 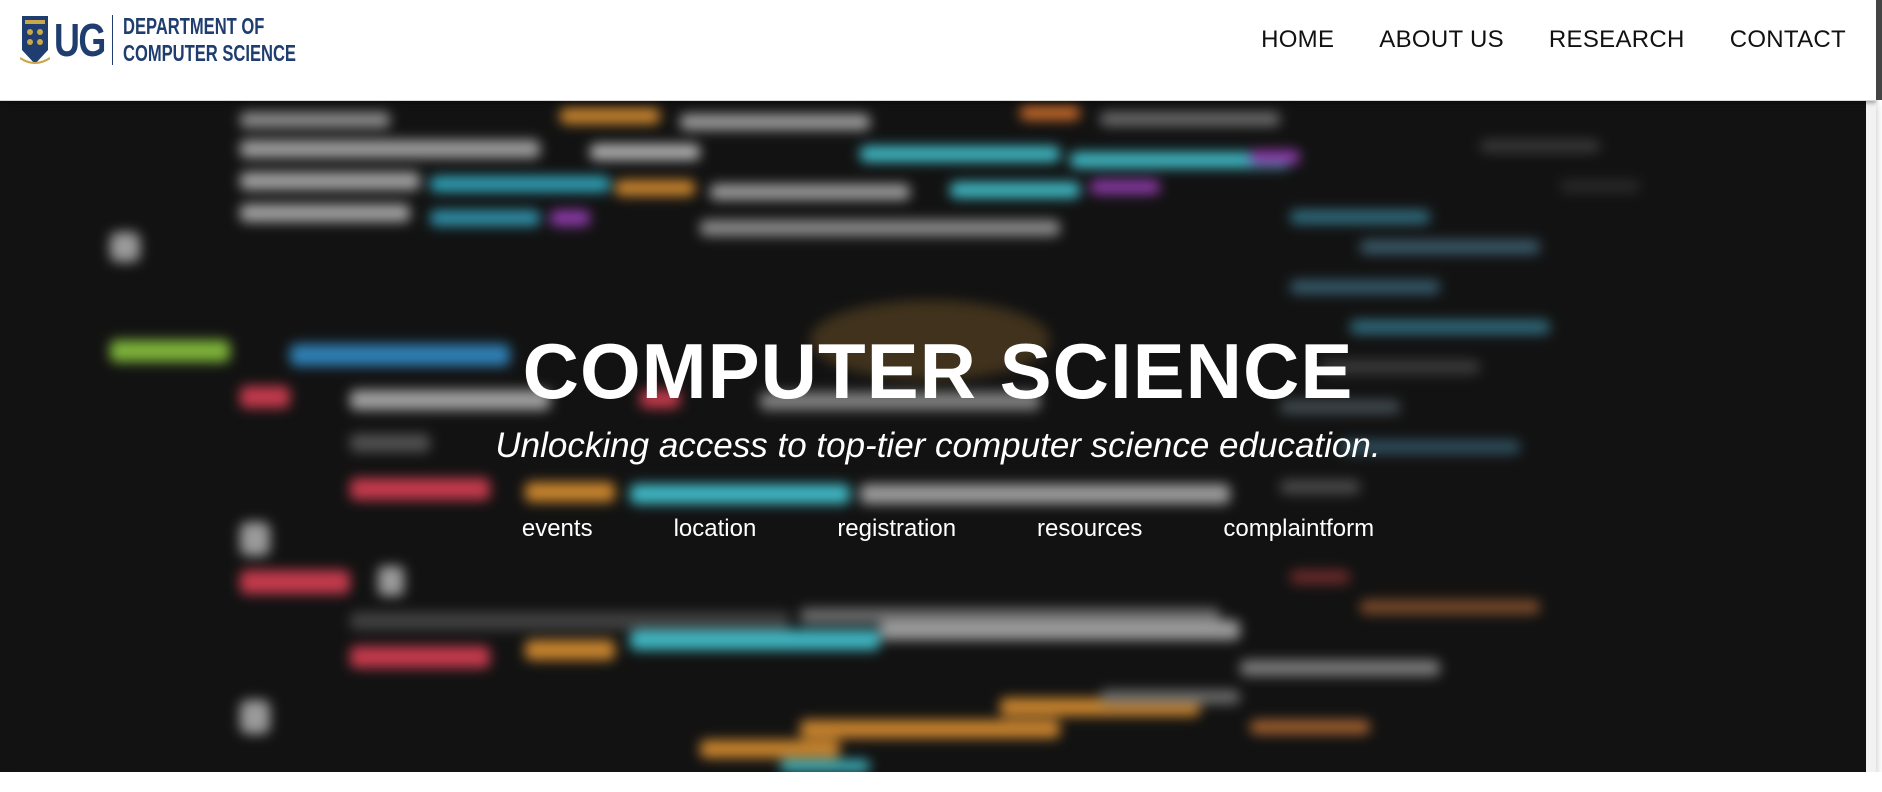 What do you see at coordinates (1298, 529) in the screenshot?
I see `hero-link-complaintform: complaintform` at bounding box center [1298, 529].